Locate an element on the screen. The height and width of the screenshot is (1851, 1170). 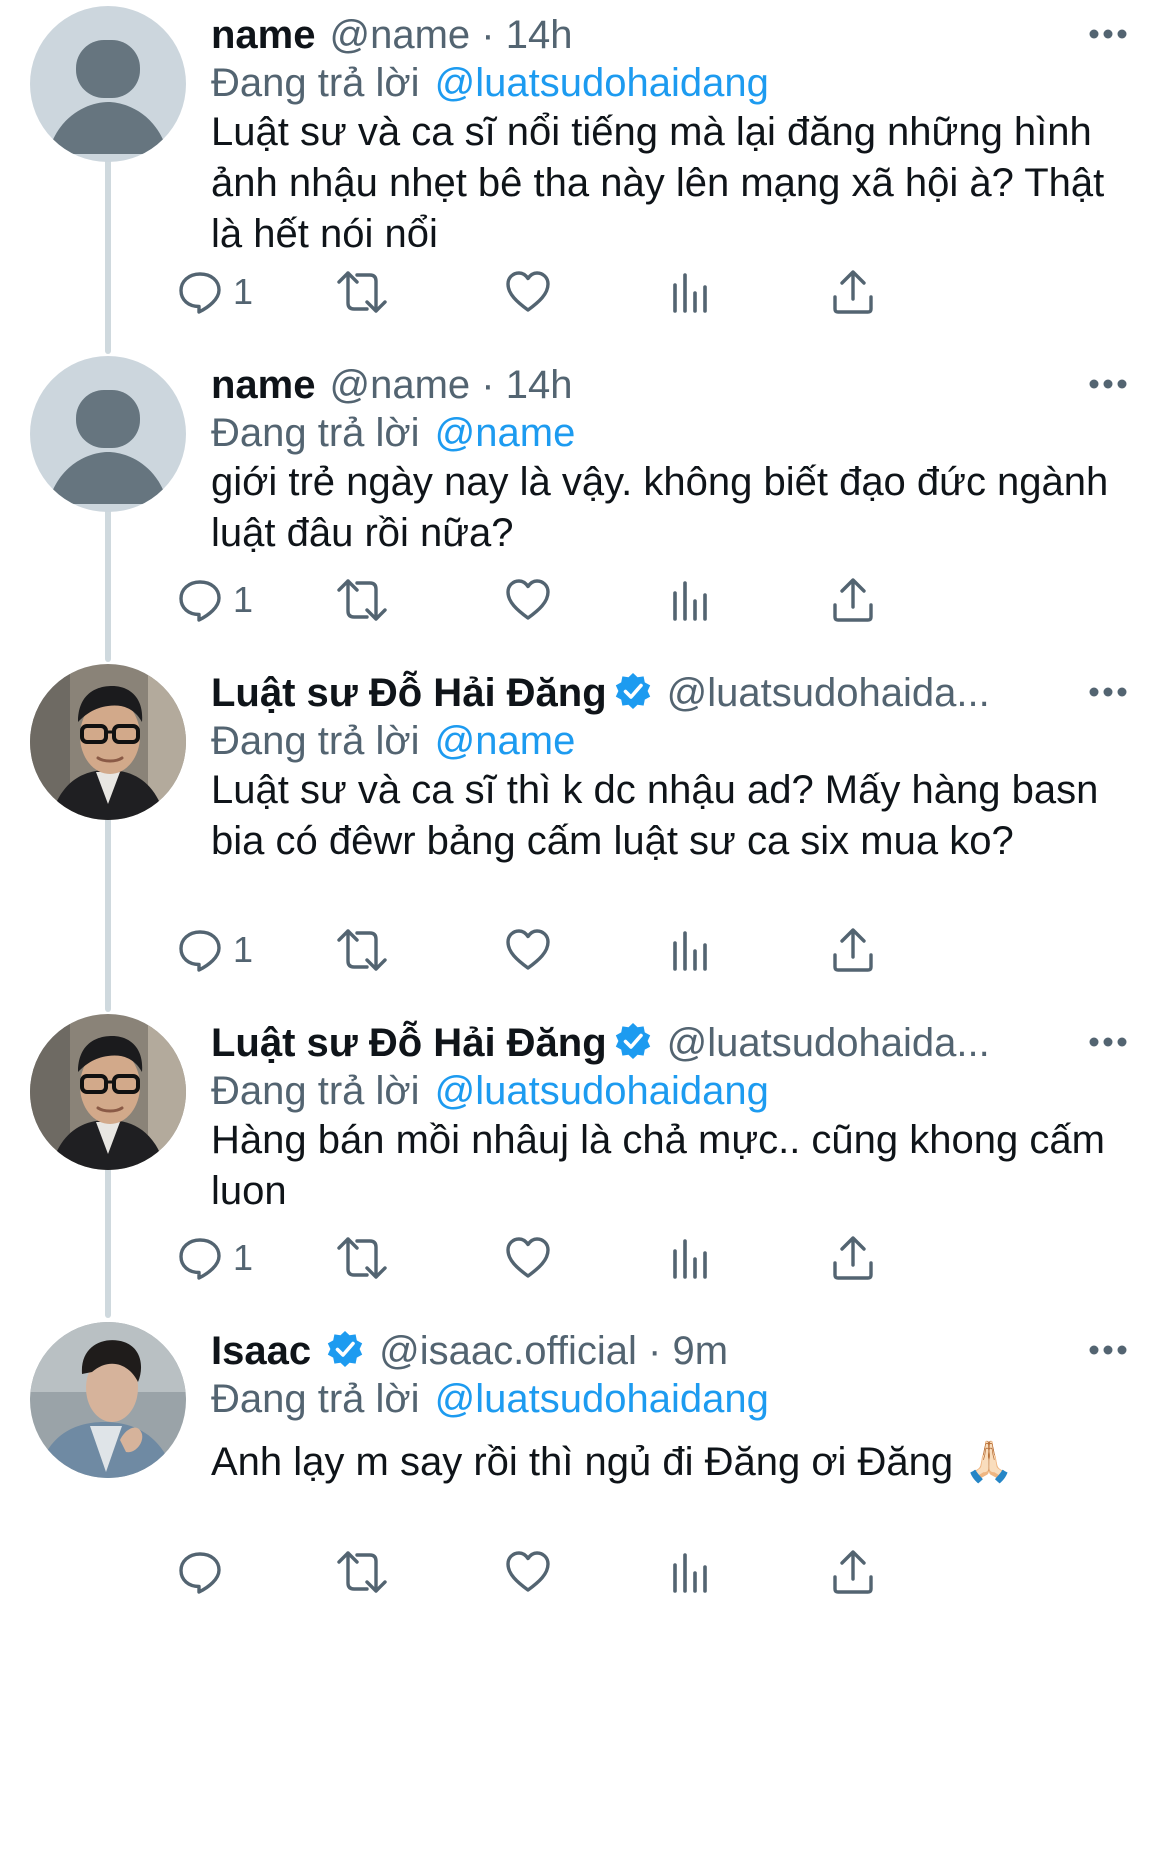
user-handle: @isaac.official is located at coordinates (508, 1351).